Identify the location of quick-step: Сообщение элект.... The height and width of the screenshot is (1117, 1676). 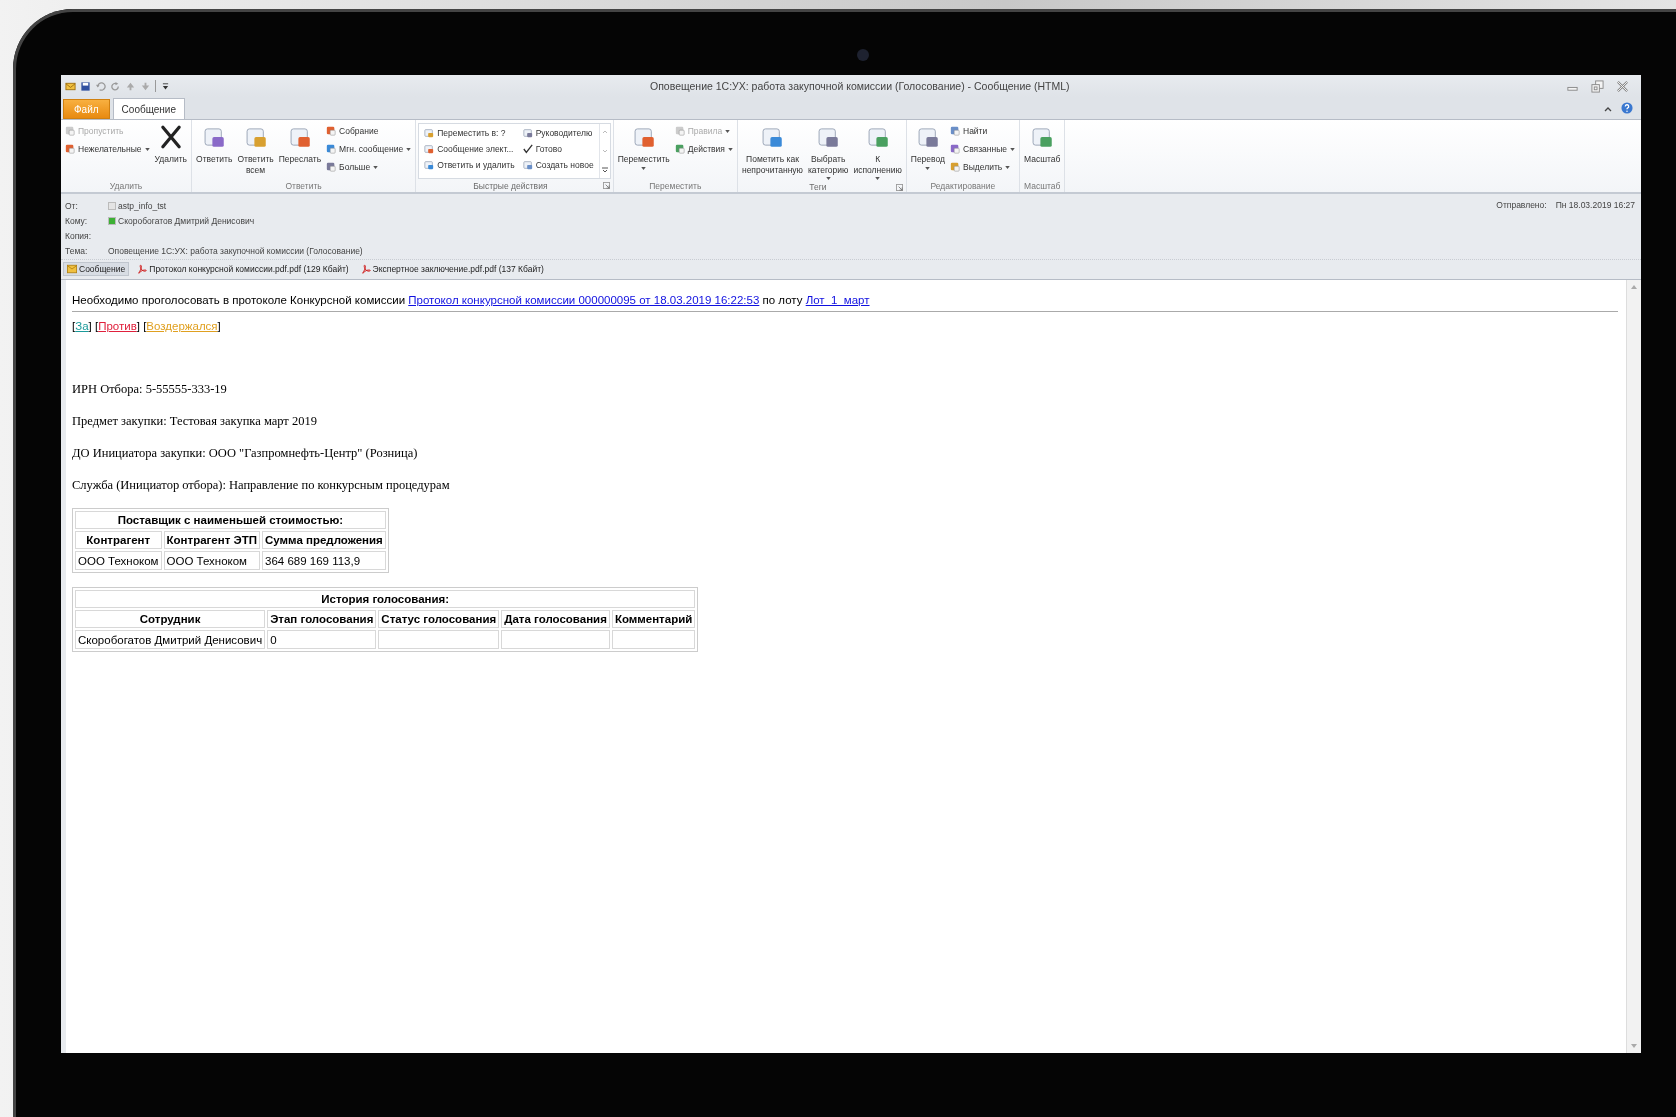
(469, 149).